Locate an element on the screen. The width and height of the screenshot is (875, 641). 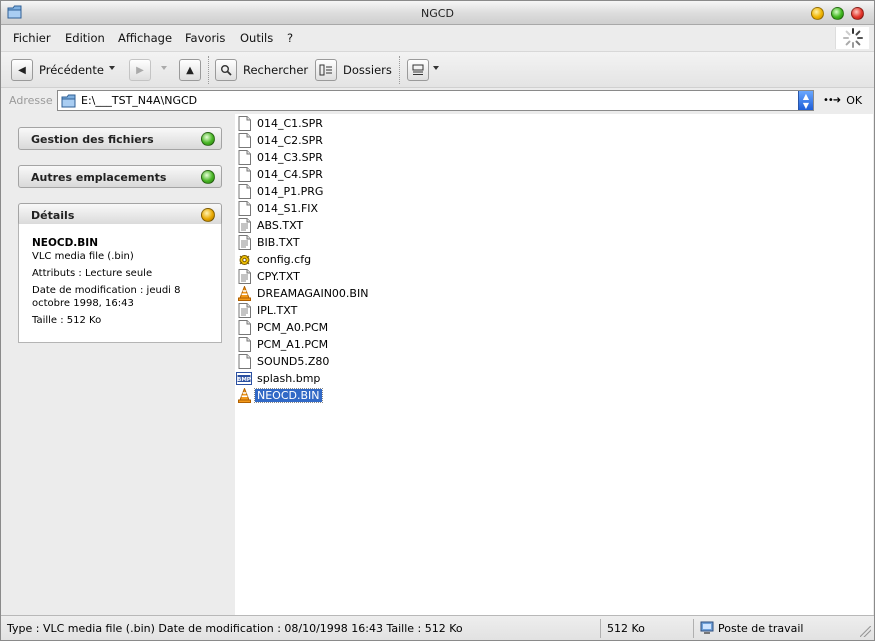
list-item: 014_C2.SPR is located at coordinates (281, 140).